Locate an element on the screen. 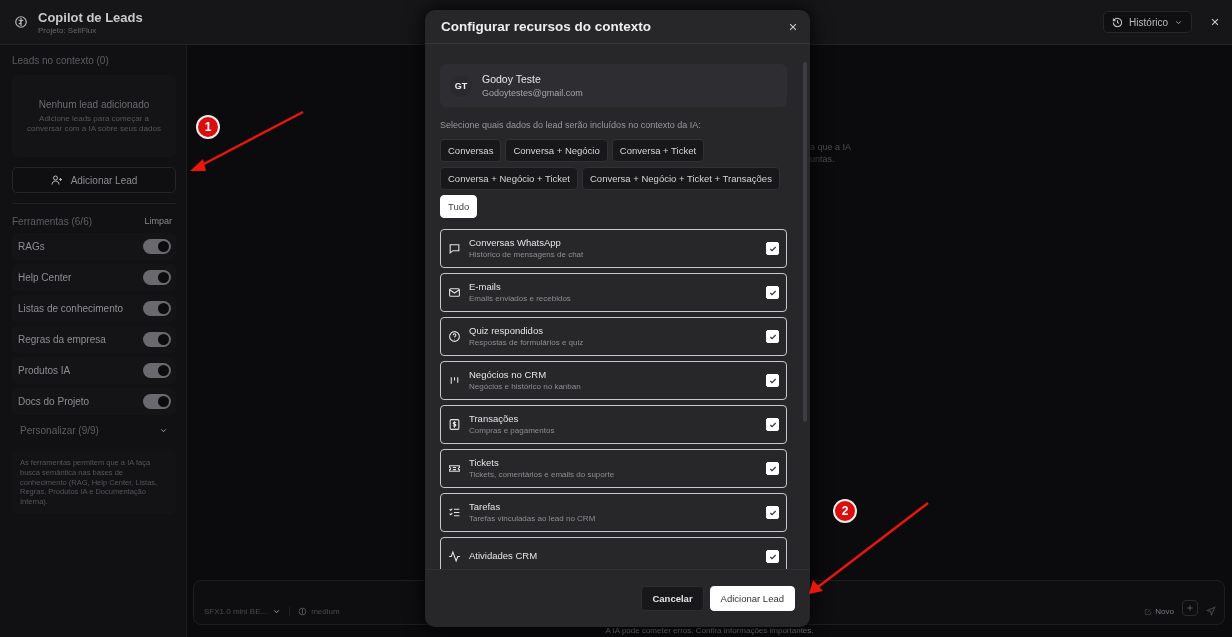 This screenshot has width=1232, height=637. option-description: Respostas de formulários e quiz is located at coordinates (527, 342).